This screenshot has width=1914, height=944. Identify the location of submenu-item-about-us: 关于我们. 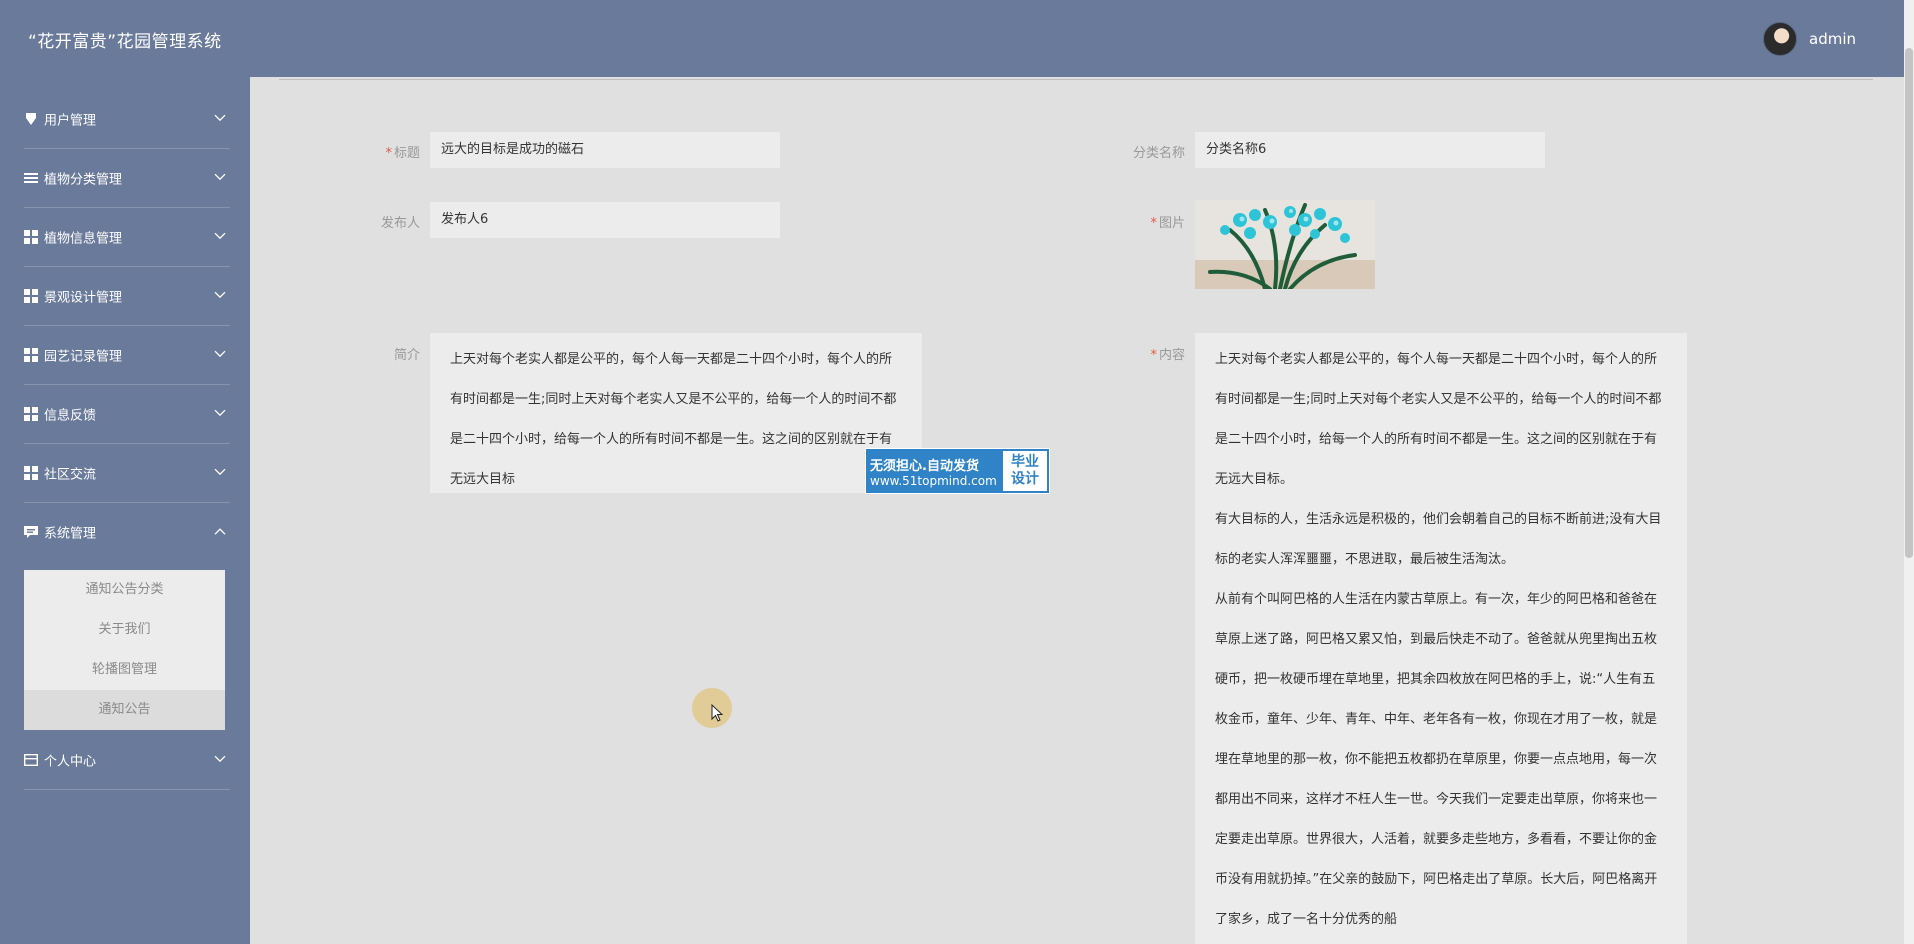
(124, 630).